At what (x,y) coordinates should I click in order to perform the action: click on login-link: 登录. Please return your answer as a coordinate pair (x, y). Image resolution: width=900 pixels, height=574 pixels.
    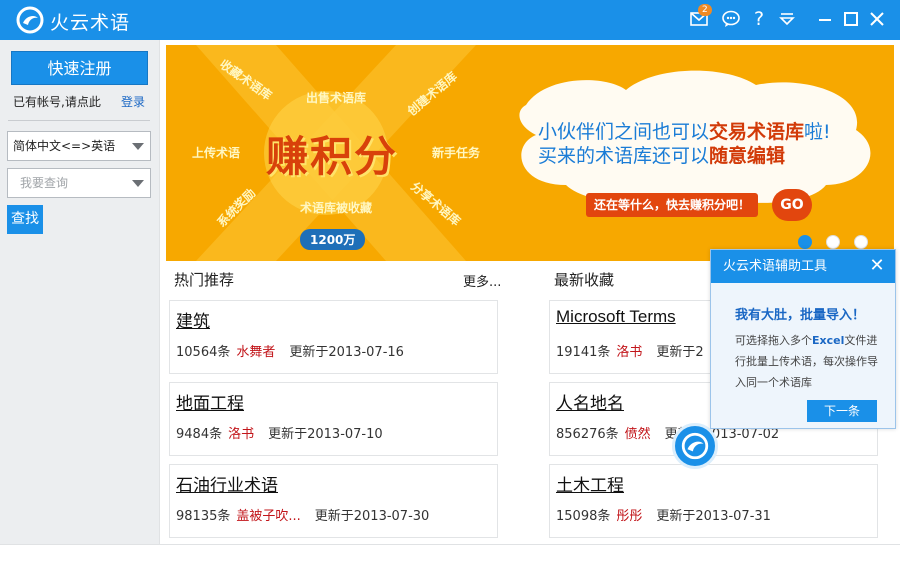
    Looking at the image, I should click on (133, 101).